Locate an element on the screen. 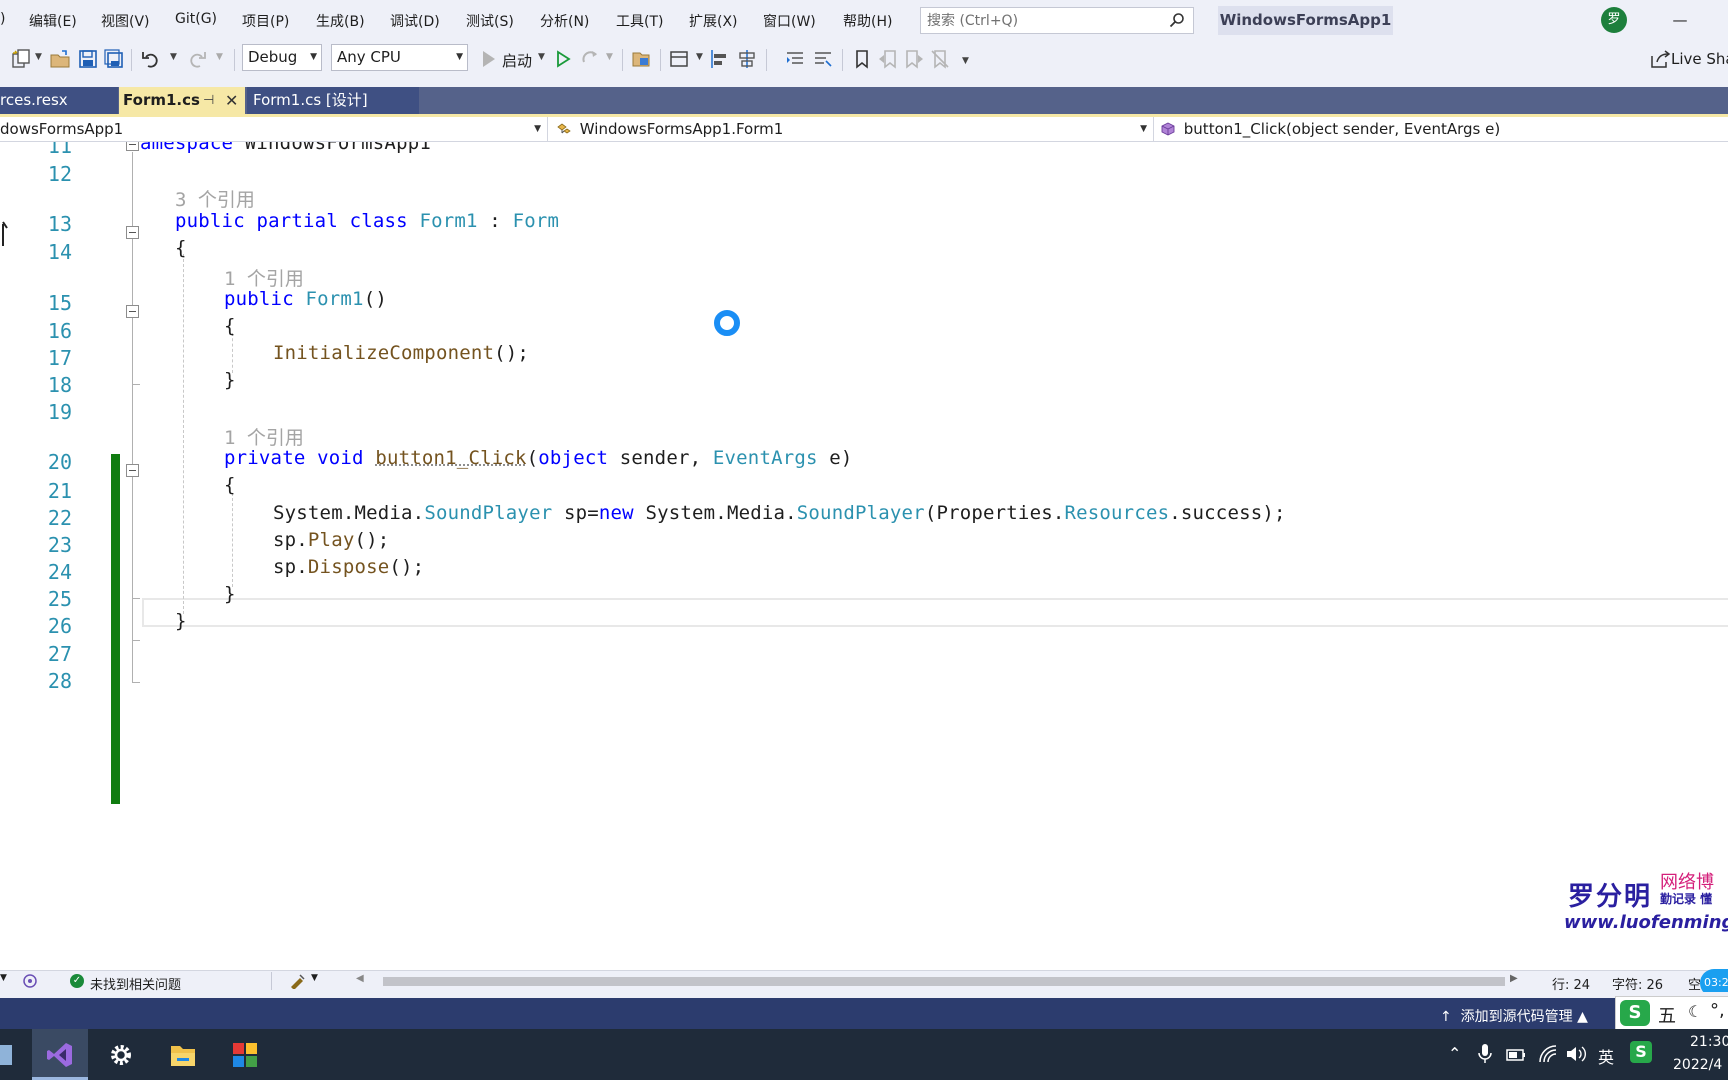  tab-form1-cs: Form1.cs ⊣ ✕ is located at coordinates (182, 100).